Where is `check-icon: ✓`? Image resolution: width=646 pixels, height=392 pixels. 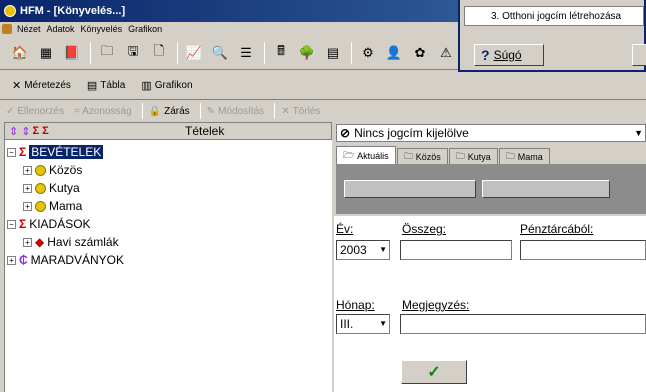 check-icon: ✓ is located at coordinates (10, 111).